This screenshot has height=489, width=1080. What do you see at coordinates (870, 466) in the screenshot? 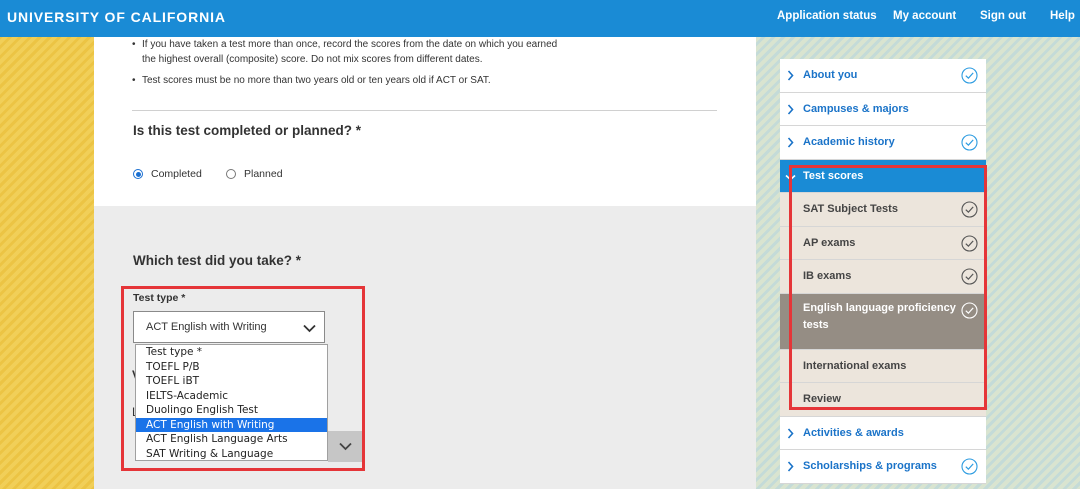
I see `sidebar-item-label: Scholarships & programs` at bounding box center [870, 466].